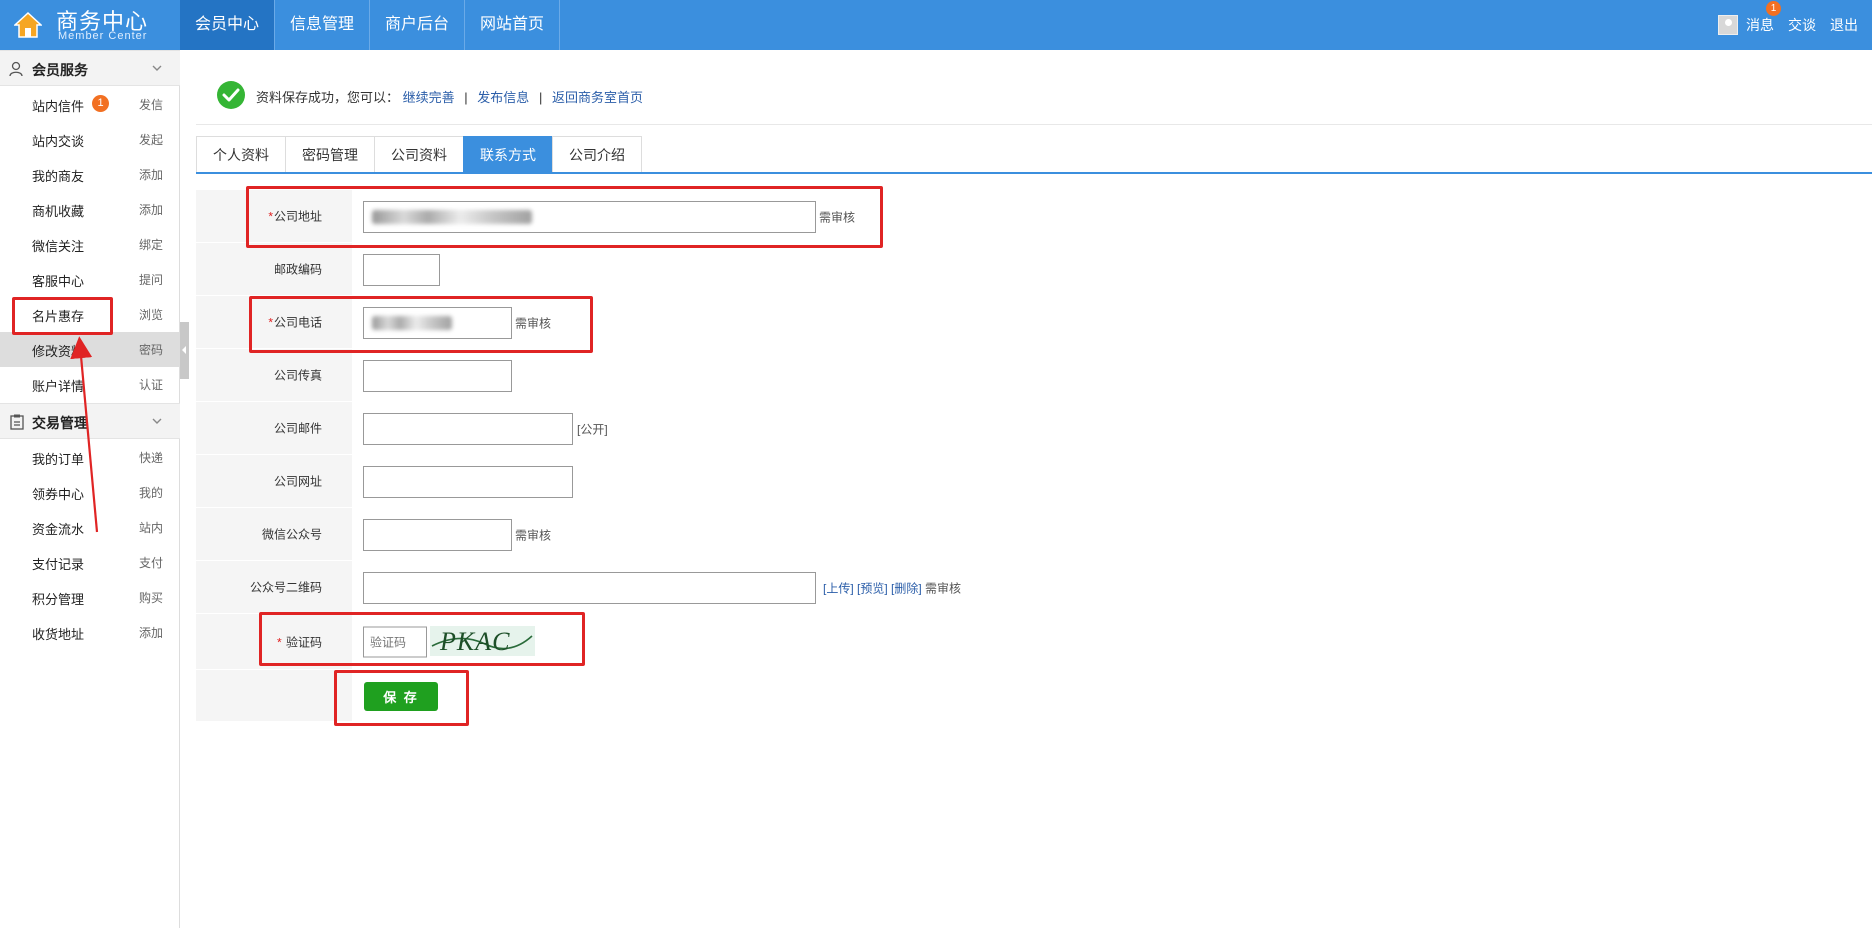 The width and height of the screenshot is (1872, 928). What do you see at coordinates (468, 428) in the screenshot?
I see `email-input` at bounding box center [468, 428].